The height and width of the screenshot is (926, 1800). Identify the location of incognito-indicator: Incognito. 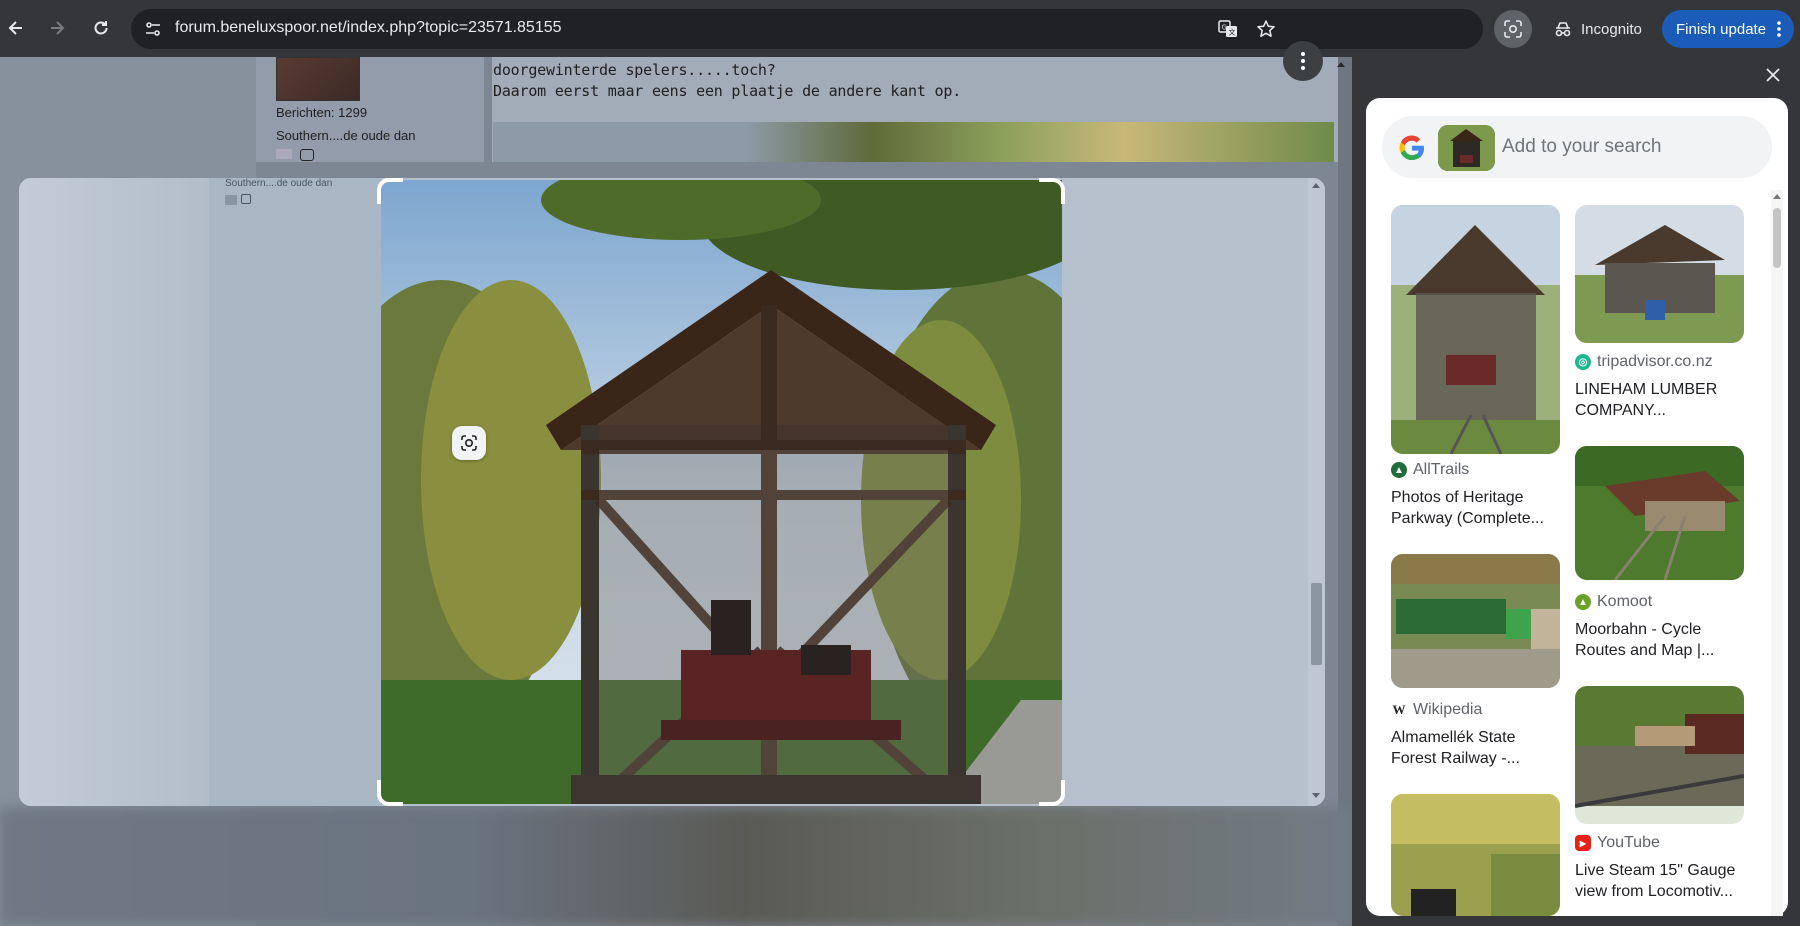
(1599, 29).